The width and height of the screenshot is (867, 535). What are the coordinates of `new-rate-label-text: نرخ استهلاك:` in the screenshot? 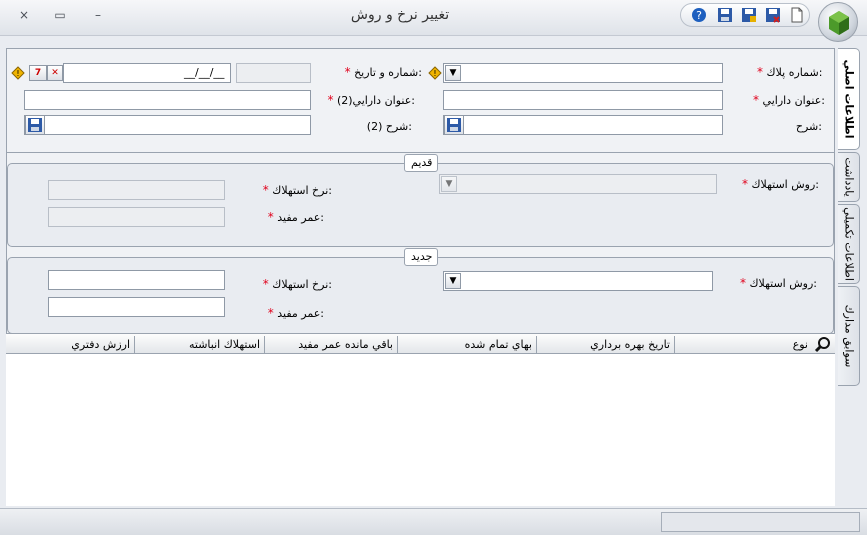 It's located at (302, 284).